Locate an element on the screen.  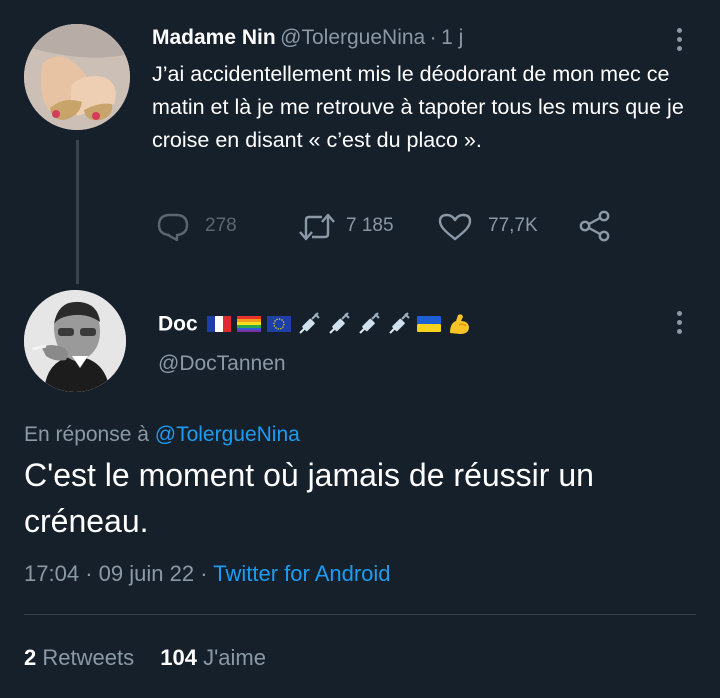
tweet1-time: 1 j is located at coordinates (452, 37).